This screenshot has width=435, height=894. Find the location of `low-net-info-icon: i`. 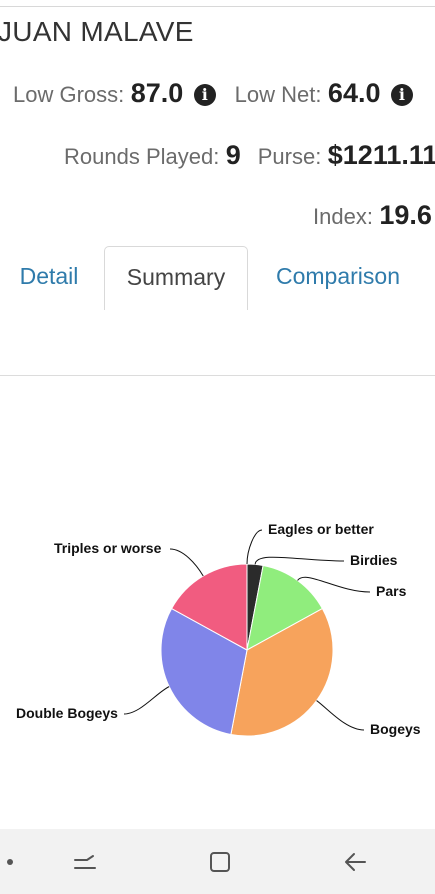

low-net-info-icon: i is located at coordinates (401, 95).